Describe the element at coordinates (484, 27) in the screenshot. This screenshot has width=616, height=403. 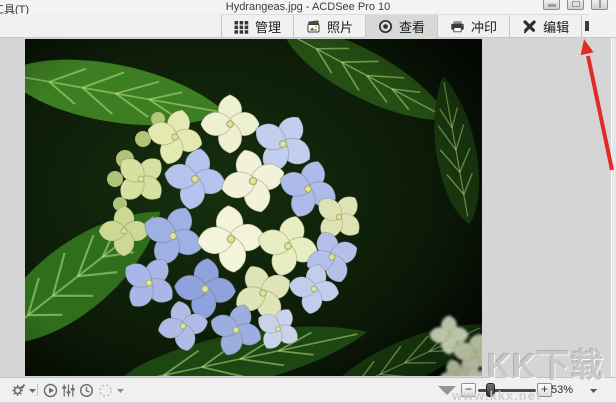
I see `tab-develop-label: 冲印` at that location.